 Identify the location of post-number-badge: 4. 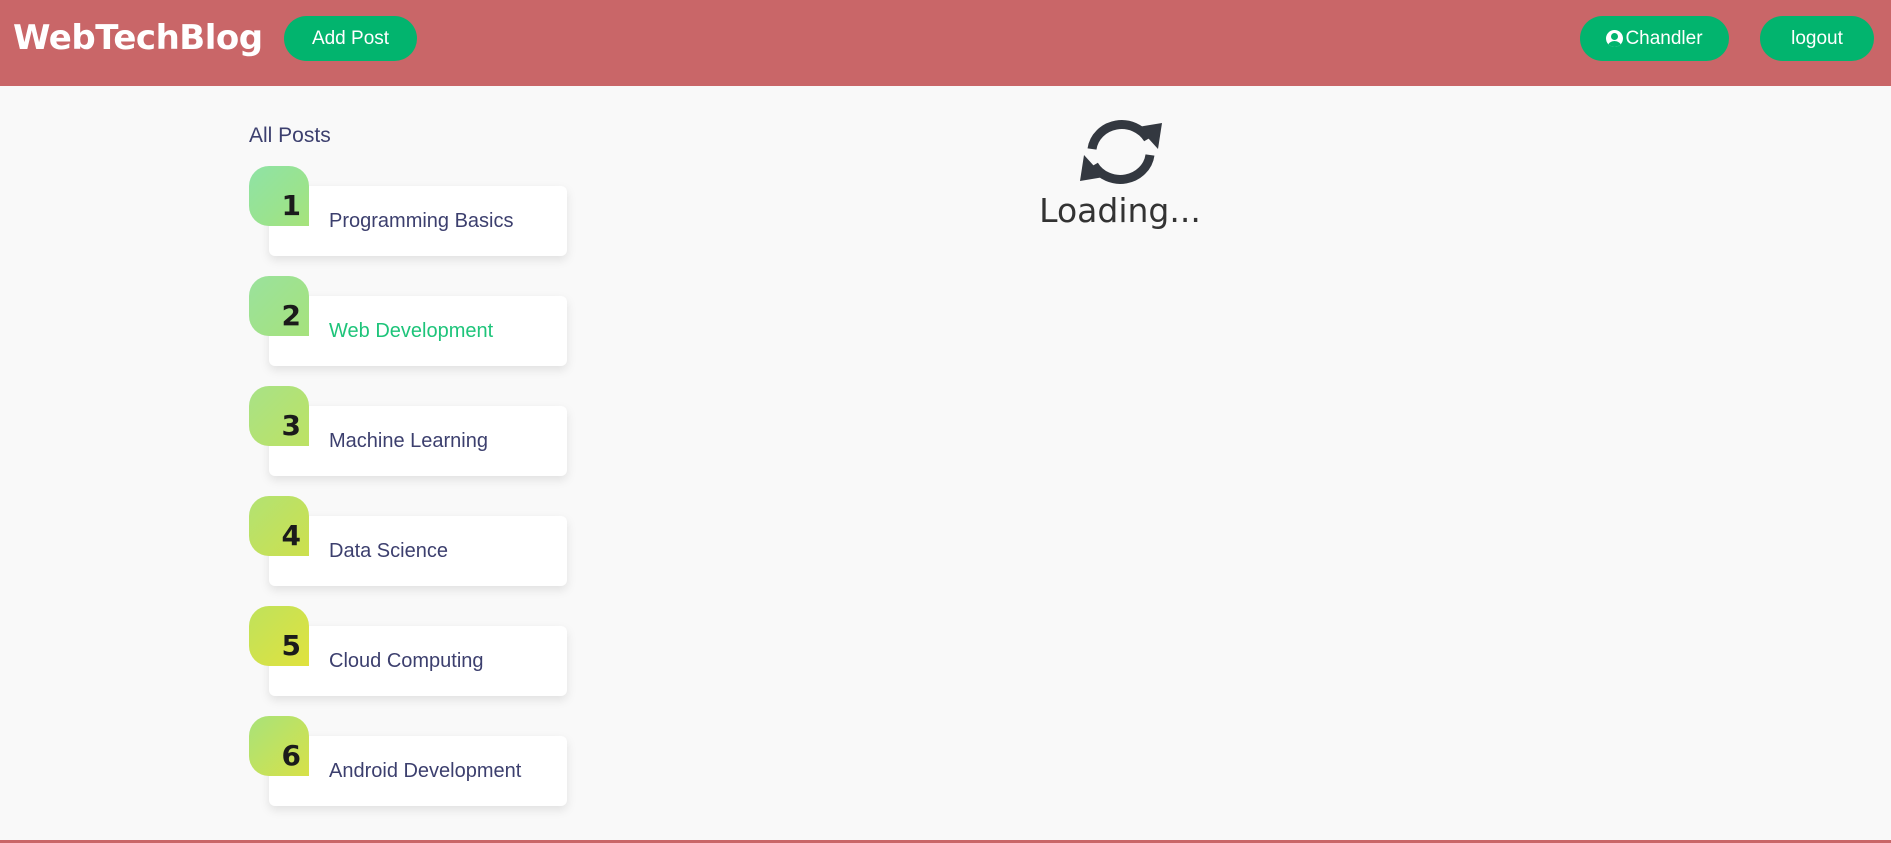
(279, 526).